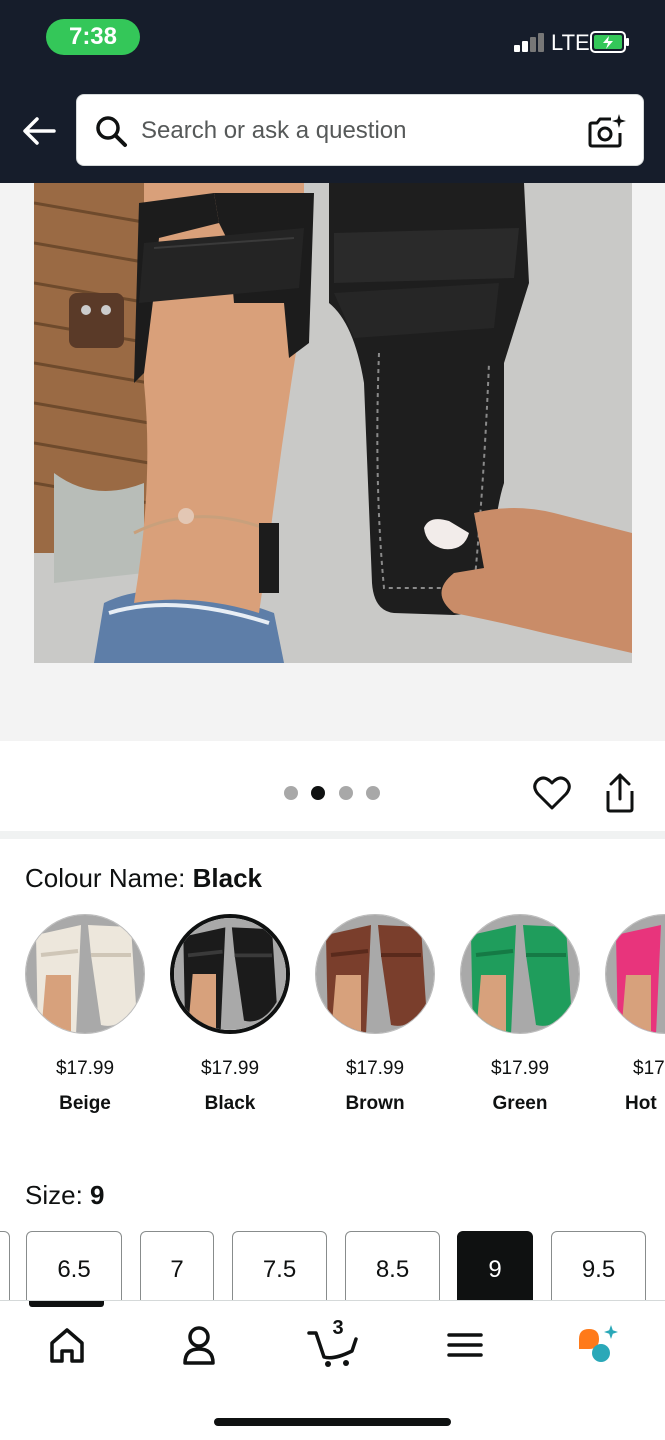 The height and width of the screenshot is (1440, 665). What do you see at coordinates (375, 1103) in the screenshot?
I see `swatch-name: Brown` at bounding box center [375, 1103].